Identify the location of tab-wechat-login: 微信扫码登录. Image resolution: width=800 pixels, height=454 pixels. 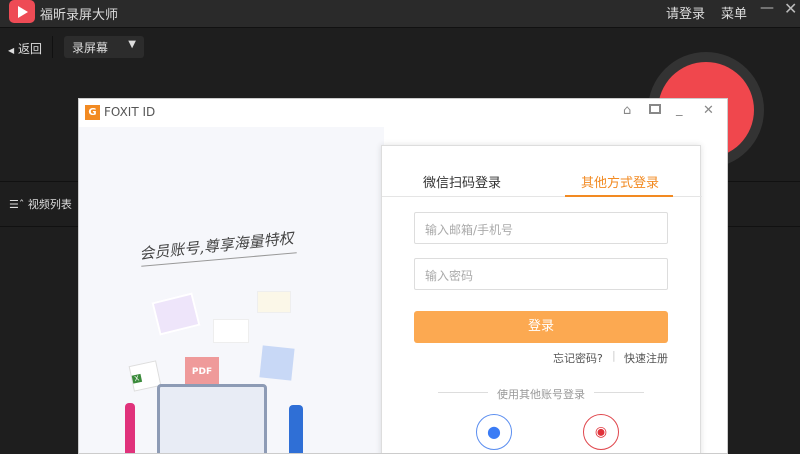
(462, 181).